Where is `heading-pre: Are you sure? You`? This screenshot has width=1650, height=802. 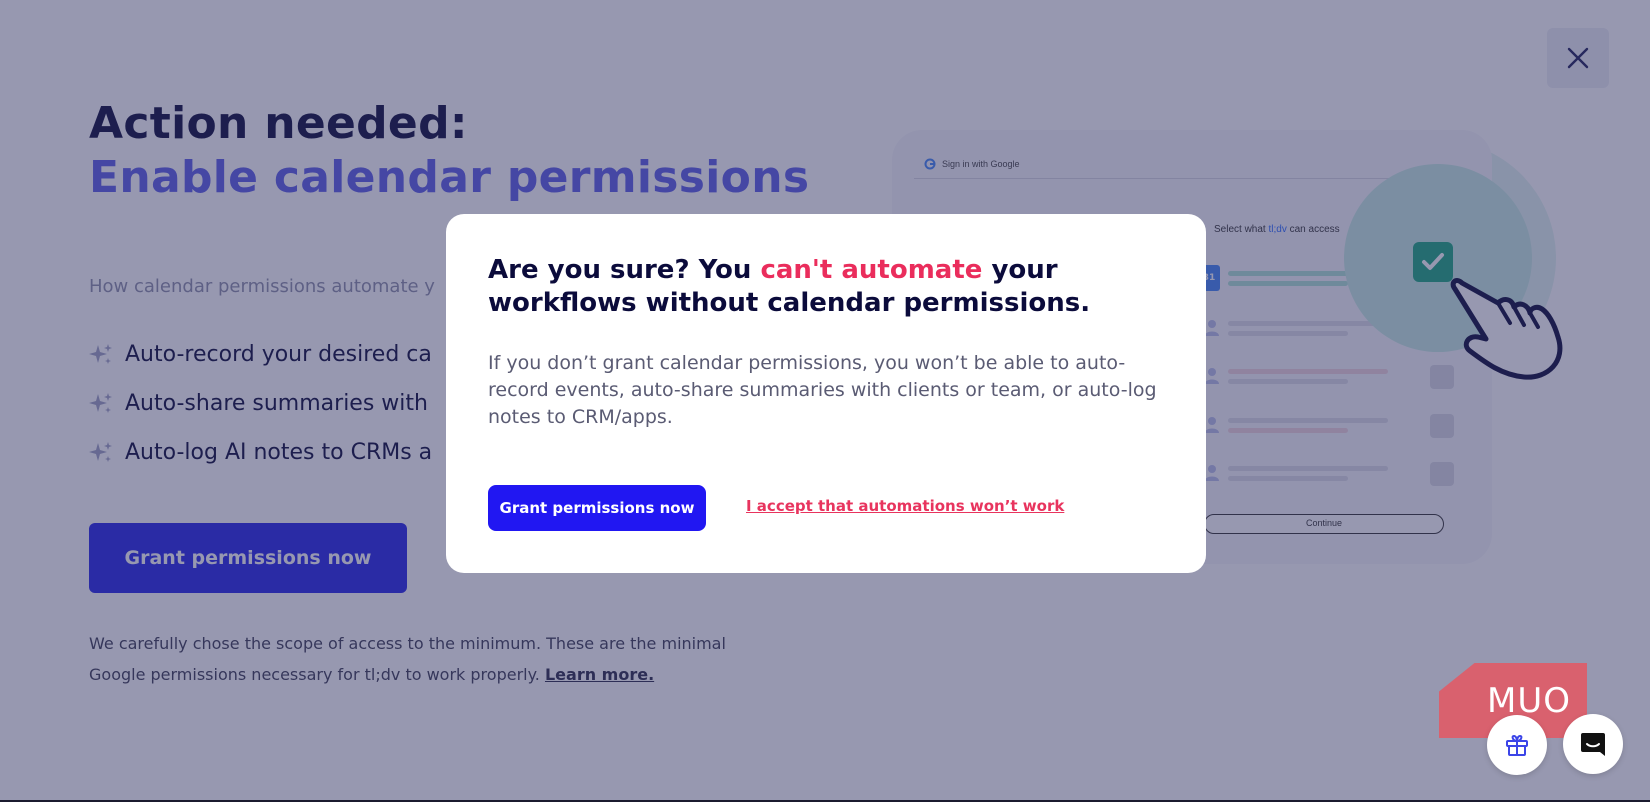
heading-pre: Are you sure? You is located at coordinates (624, 270).